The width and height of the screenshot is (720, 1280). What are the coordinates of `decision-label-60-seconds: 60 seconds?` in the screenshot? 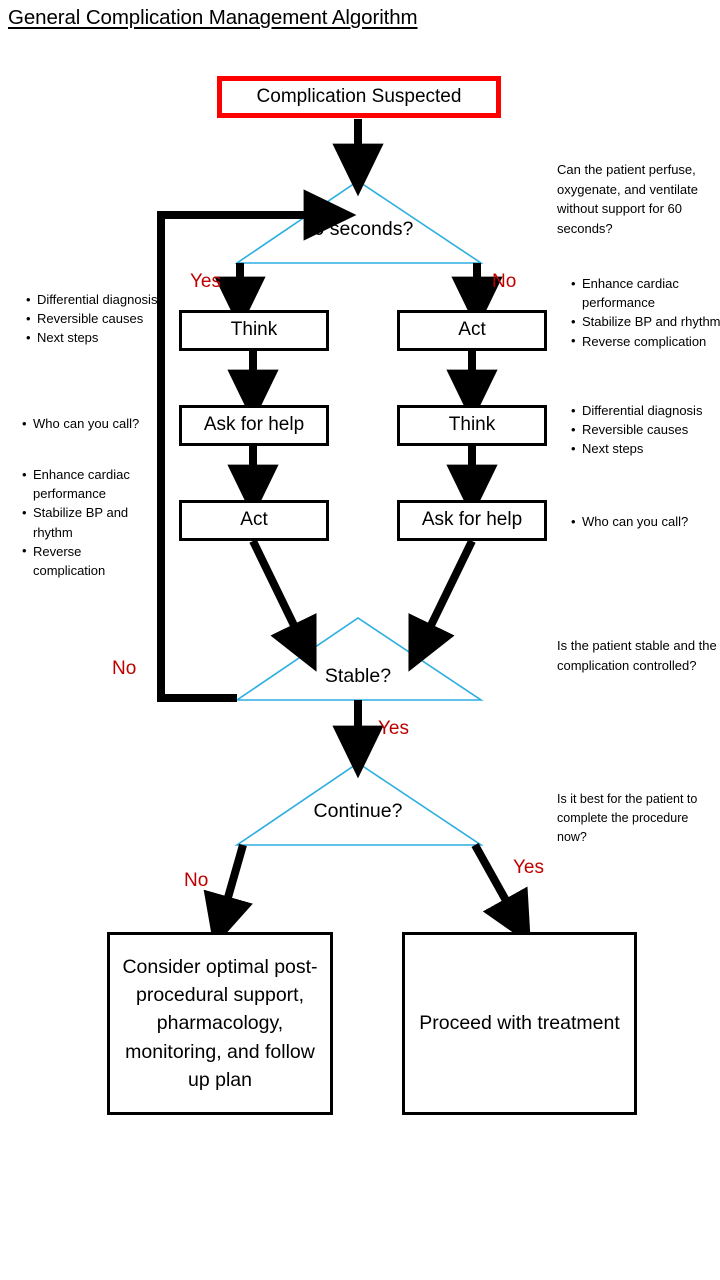 It's located at (358, 229).